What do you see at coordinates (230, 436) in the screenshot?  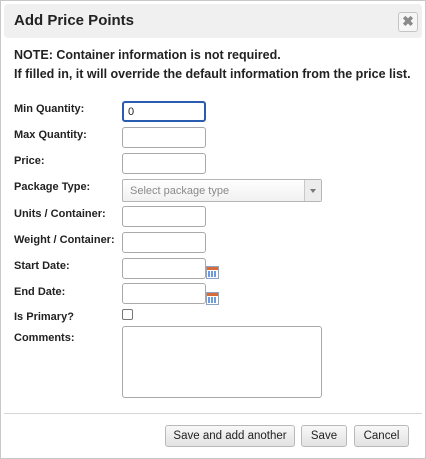 I see `save-and-add-another-button: Save and add another` at bounding box center [230, 436].